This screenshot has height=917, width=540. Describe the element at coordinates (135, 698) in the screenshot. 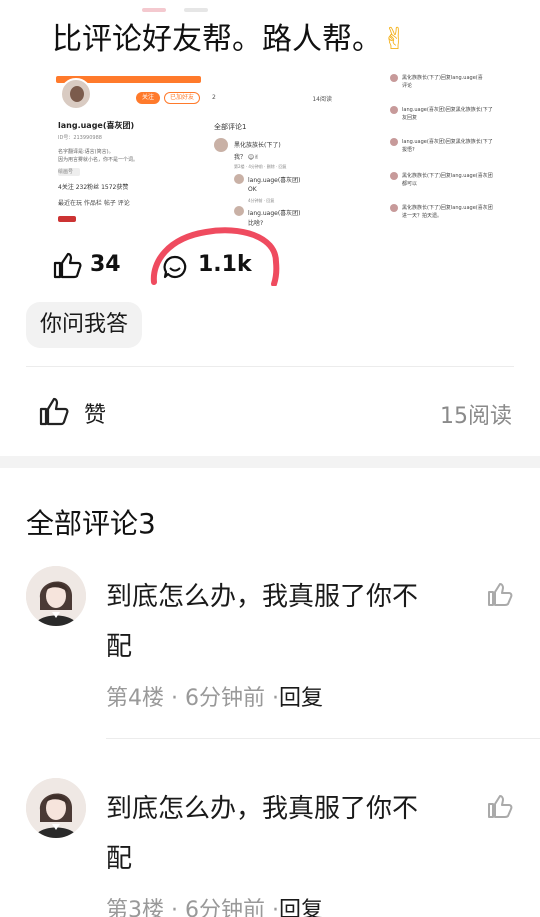

I see `comment-floor: 第4楼` at that location.